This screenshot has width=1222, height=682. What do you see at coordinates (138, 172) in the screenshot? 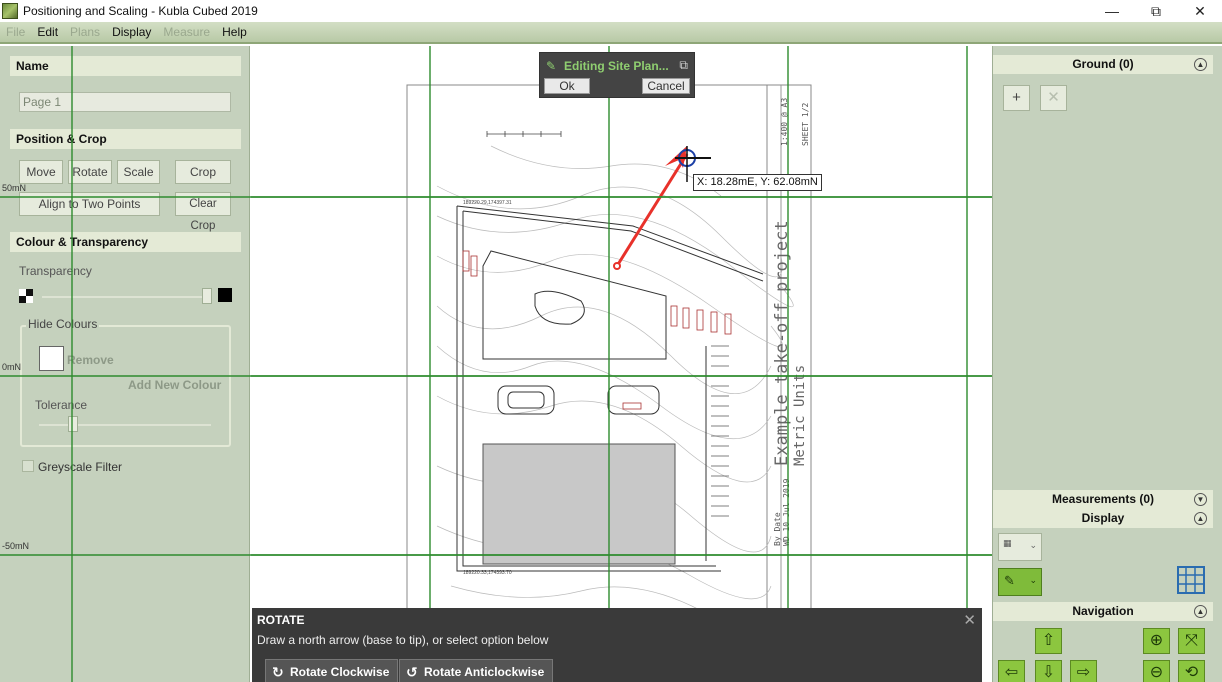
I see `scale-button: Scale` at bounding box center [138, 172].